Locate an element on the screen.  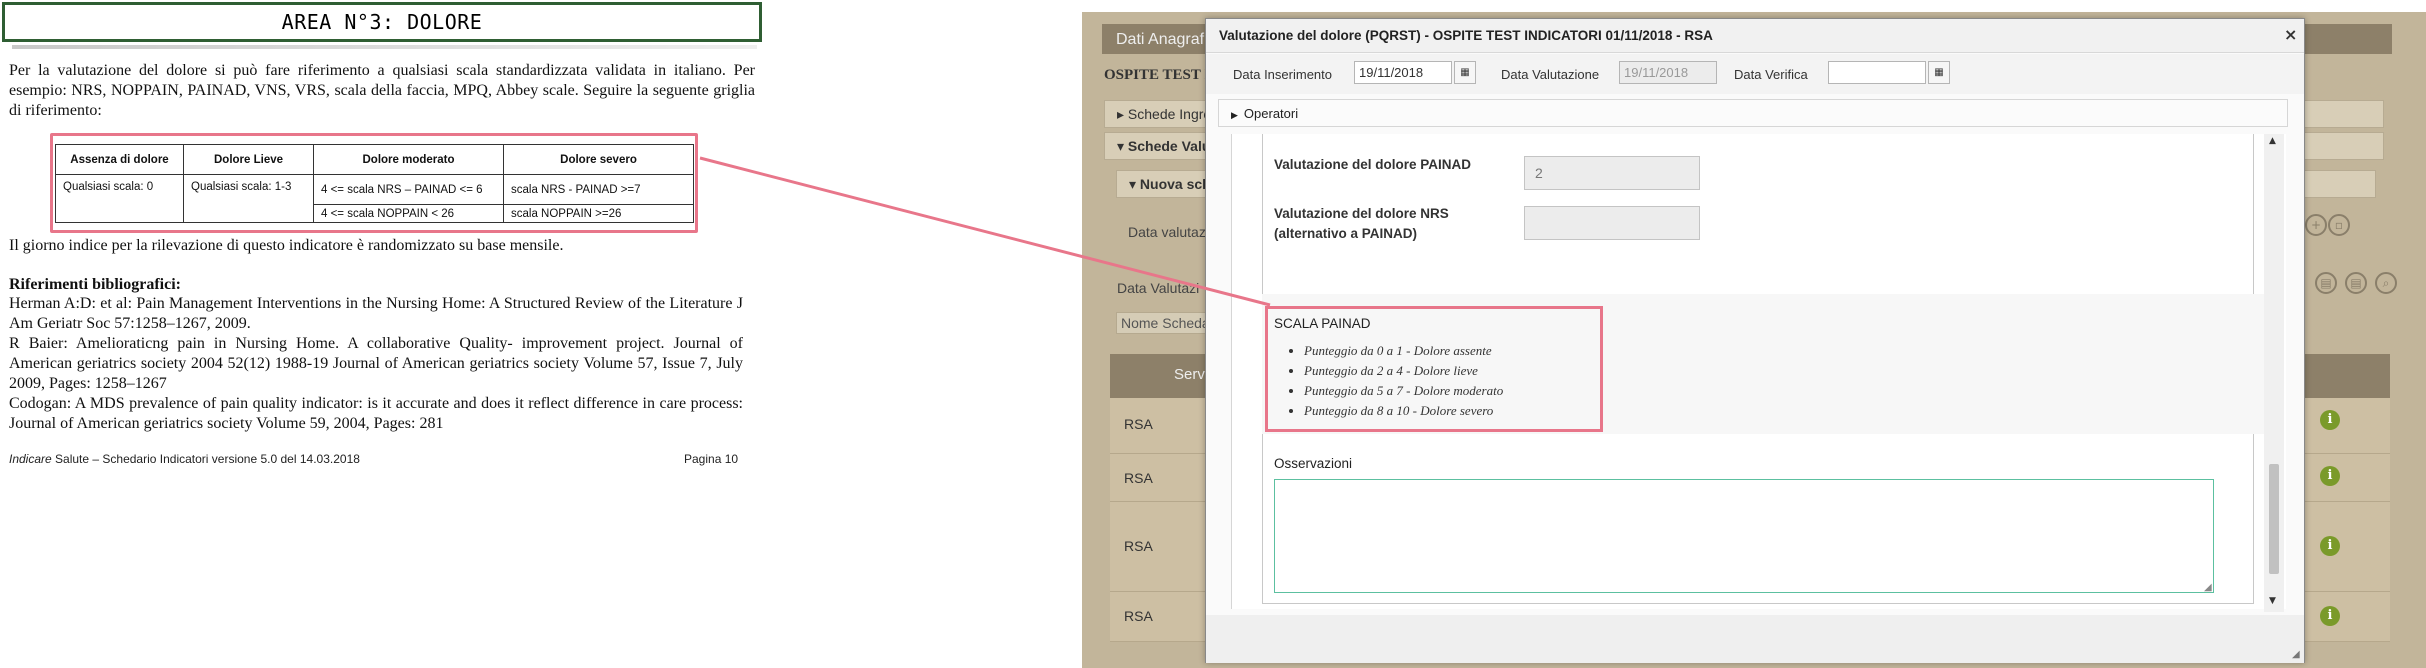
title-shadow is located at coordinates (384, 47).